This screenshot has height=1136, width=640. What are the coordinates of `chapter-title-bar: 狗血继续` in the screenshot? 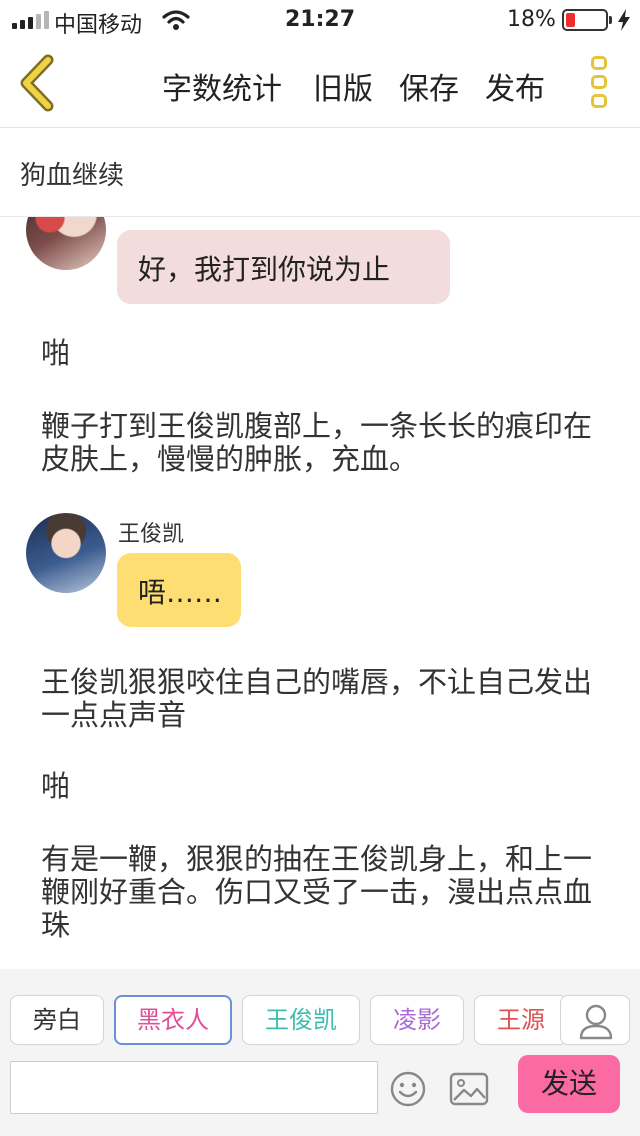 It's located at (320, 173).